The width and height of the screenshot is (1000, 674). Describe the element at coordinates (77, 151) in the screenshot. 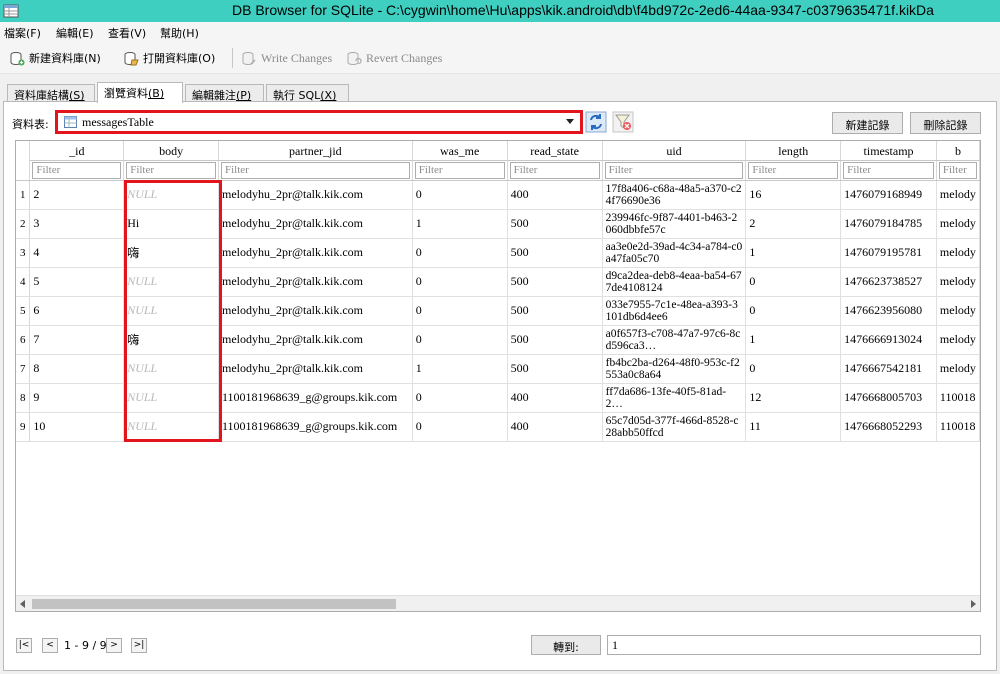

I see `column-header: _id` at that location.